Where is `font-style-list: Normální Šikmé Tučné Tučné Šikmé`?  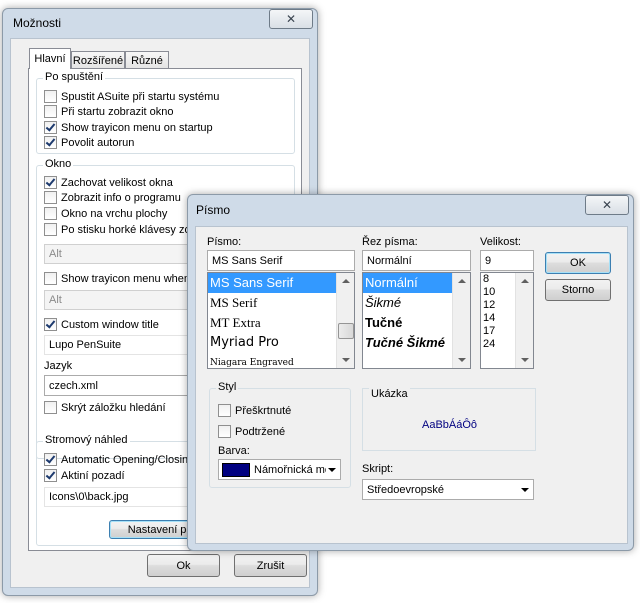
font-style-list: Normální Šikmé Tučné Tučné Šikmé is located at coordinates (416, 320).